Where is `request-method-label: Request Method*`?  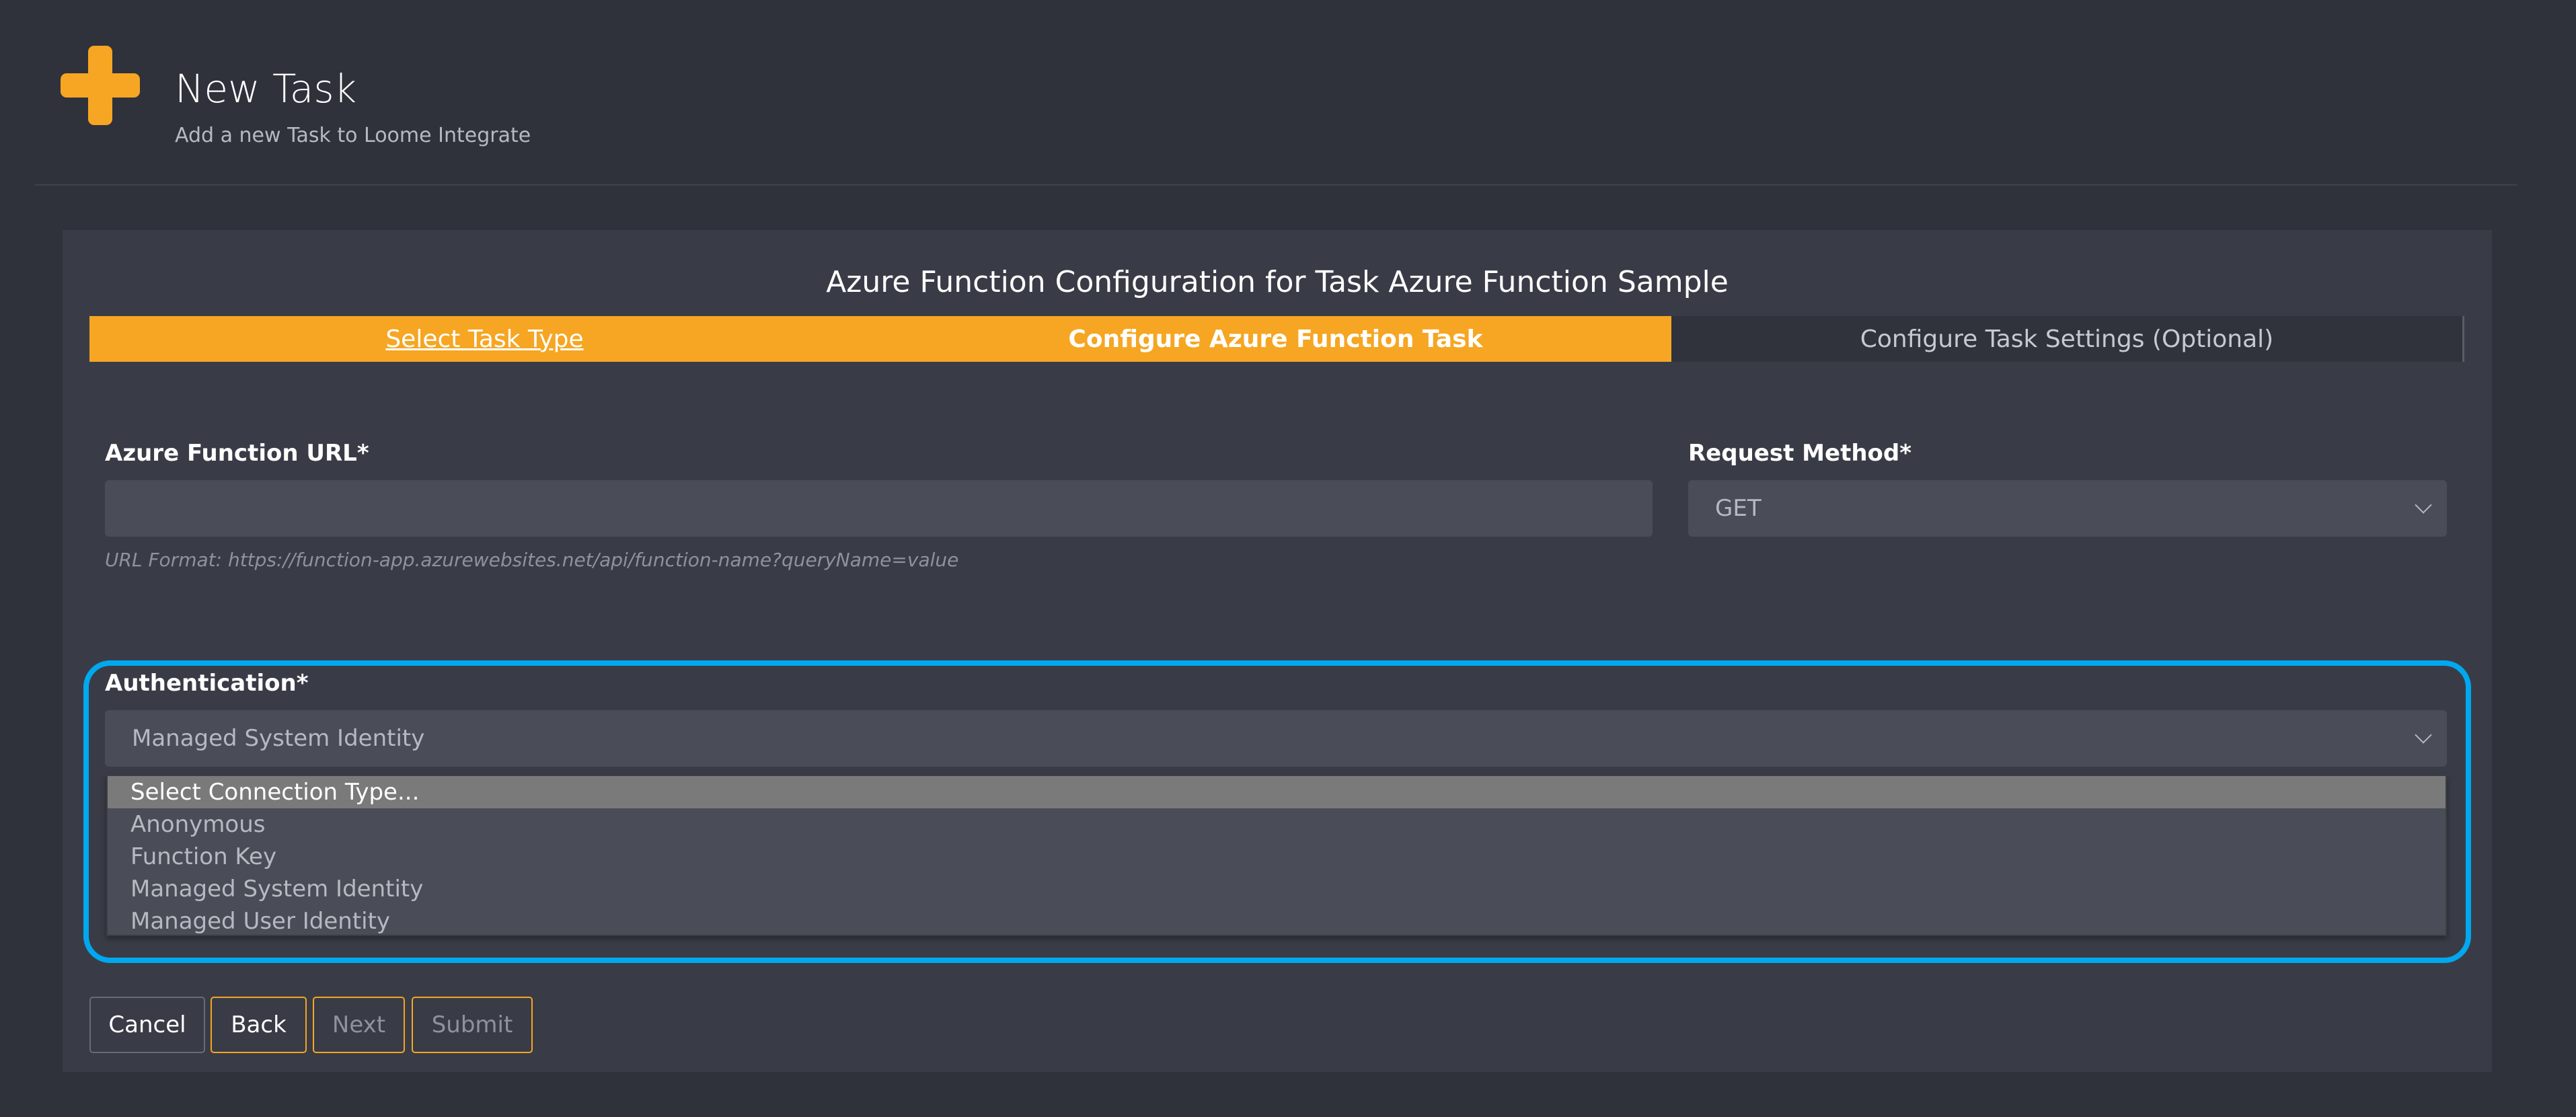 request-method-label: Request Method* is located at coordinates (1799, 453).